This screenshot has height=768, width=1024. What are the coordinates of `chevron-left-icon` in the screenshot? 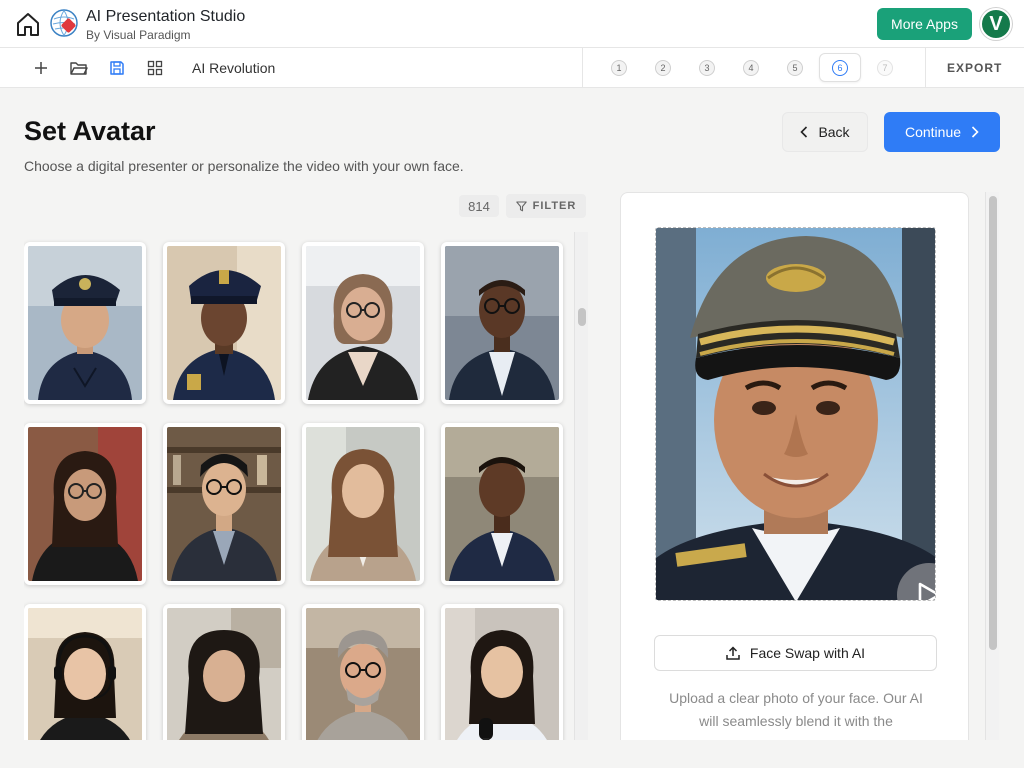 It's located at (804, 132).